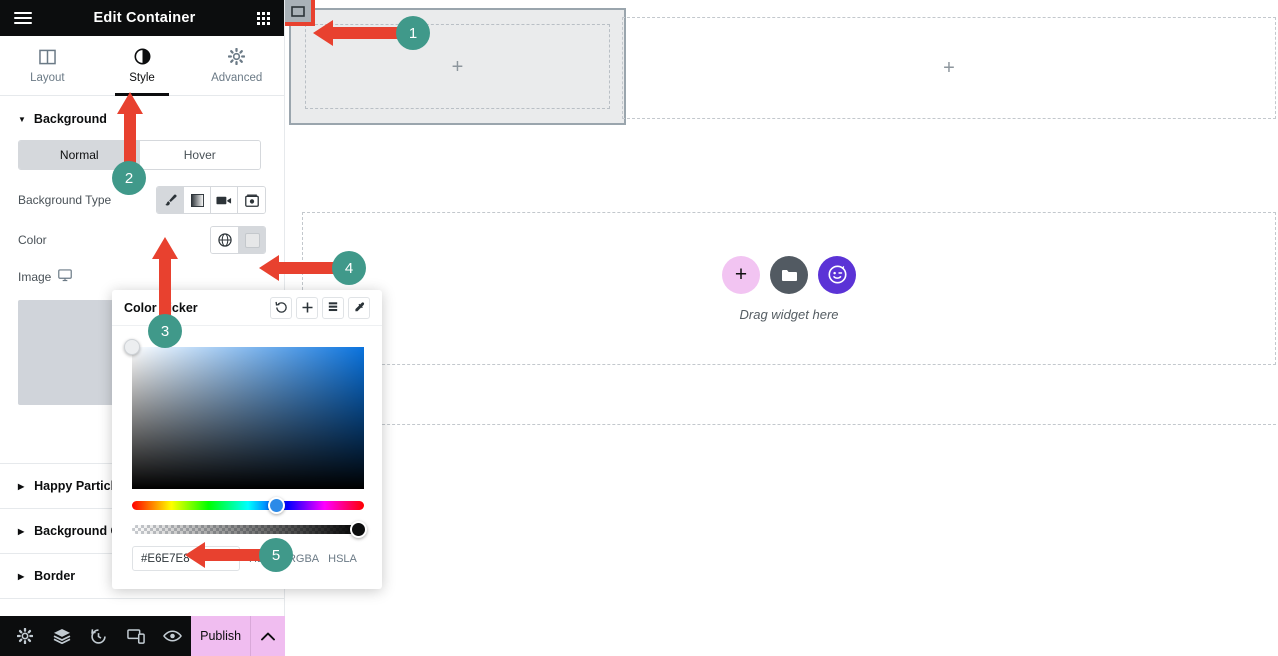 The image size is (1278, 656). I want to click on caret-down-icon: ▼, so click(22, 119).